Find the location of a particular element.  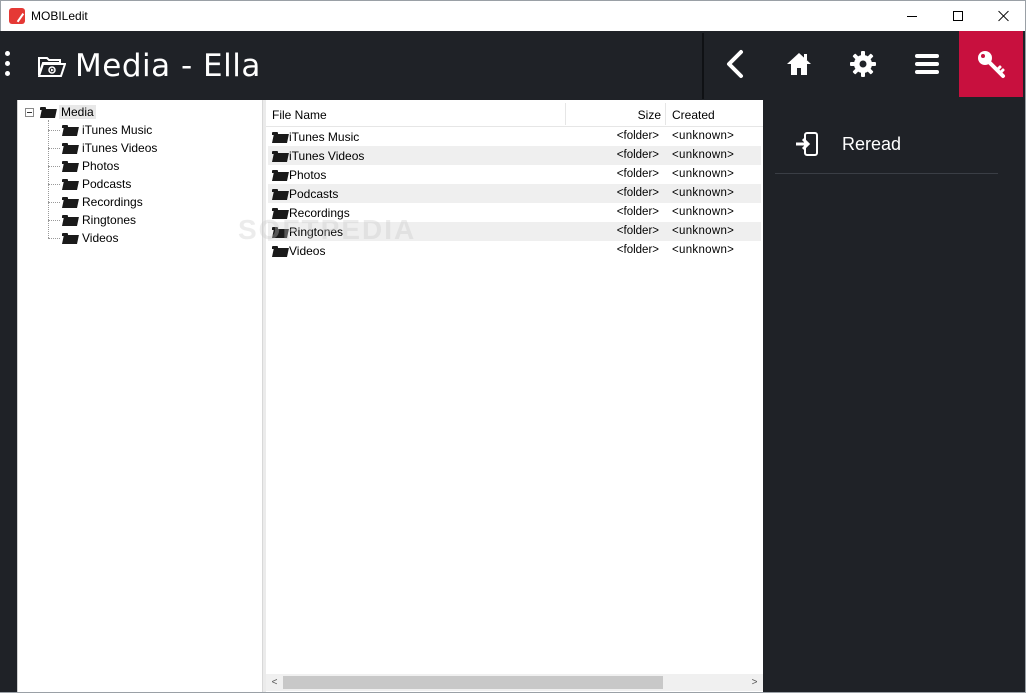

reread-label: Reread is located at coordinates (872, 144).